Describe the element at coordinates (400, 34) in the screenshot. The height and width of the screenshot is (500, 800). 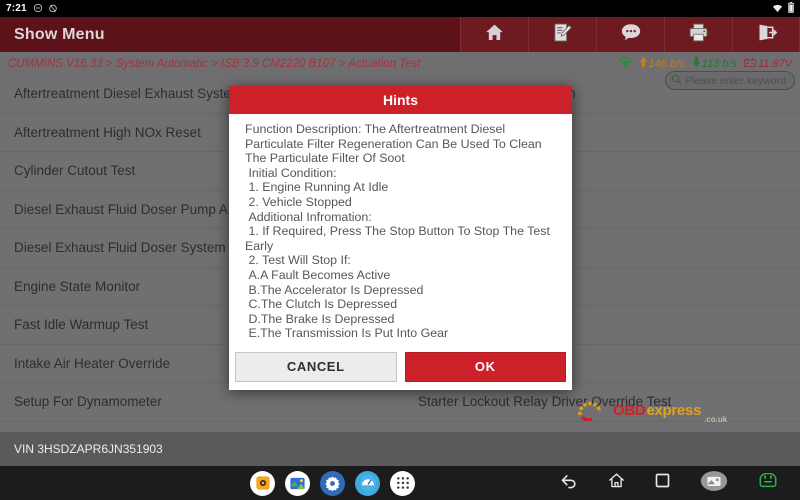
I see `app-header-bar: Show Menu` at that location.